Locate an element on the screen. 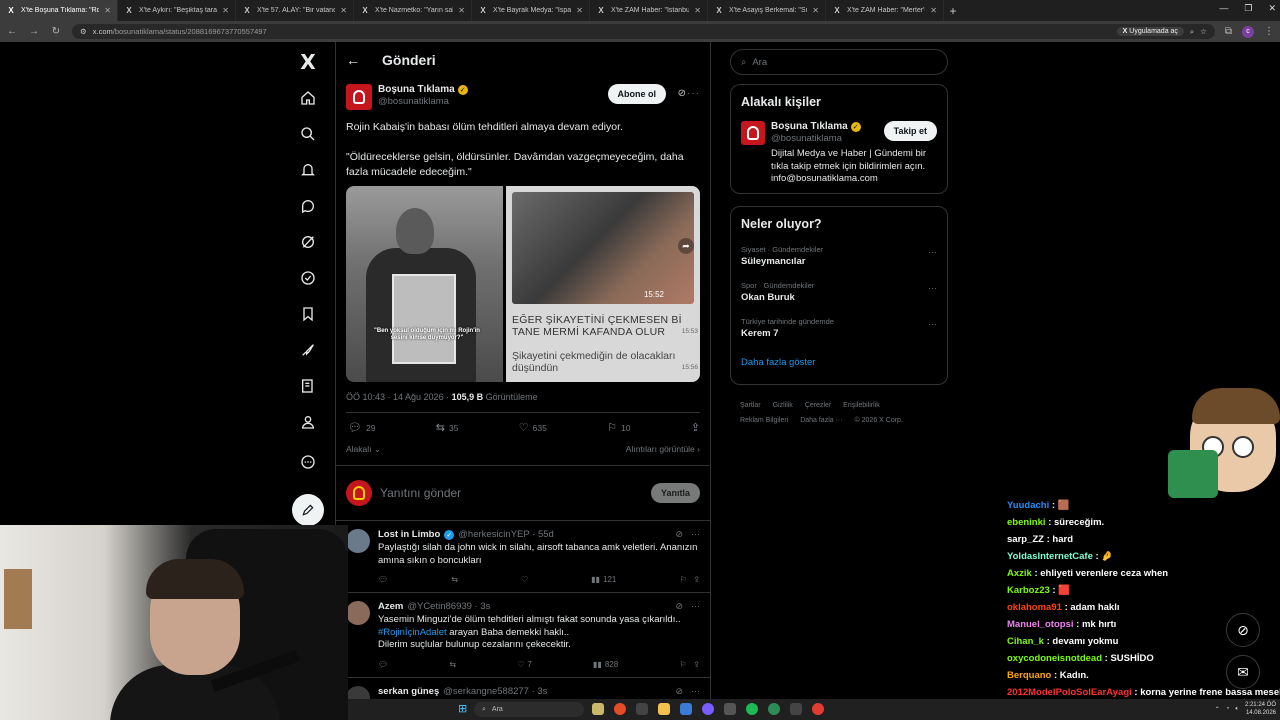 The height and width of the screenshot is (720, 1280). bookmark-action: ⚐ 10 is located at coordinates (618, 427).